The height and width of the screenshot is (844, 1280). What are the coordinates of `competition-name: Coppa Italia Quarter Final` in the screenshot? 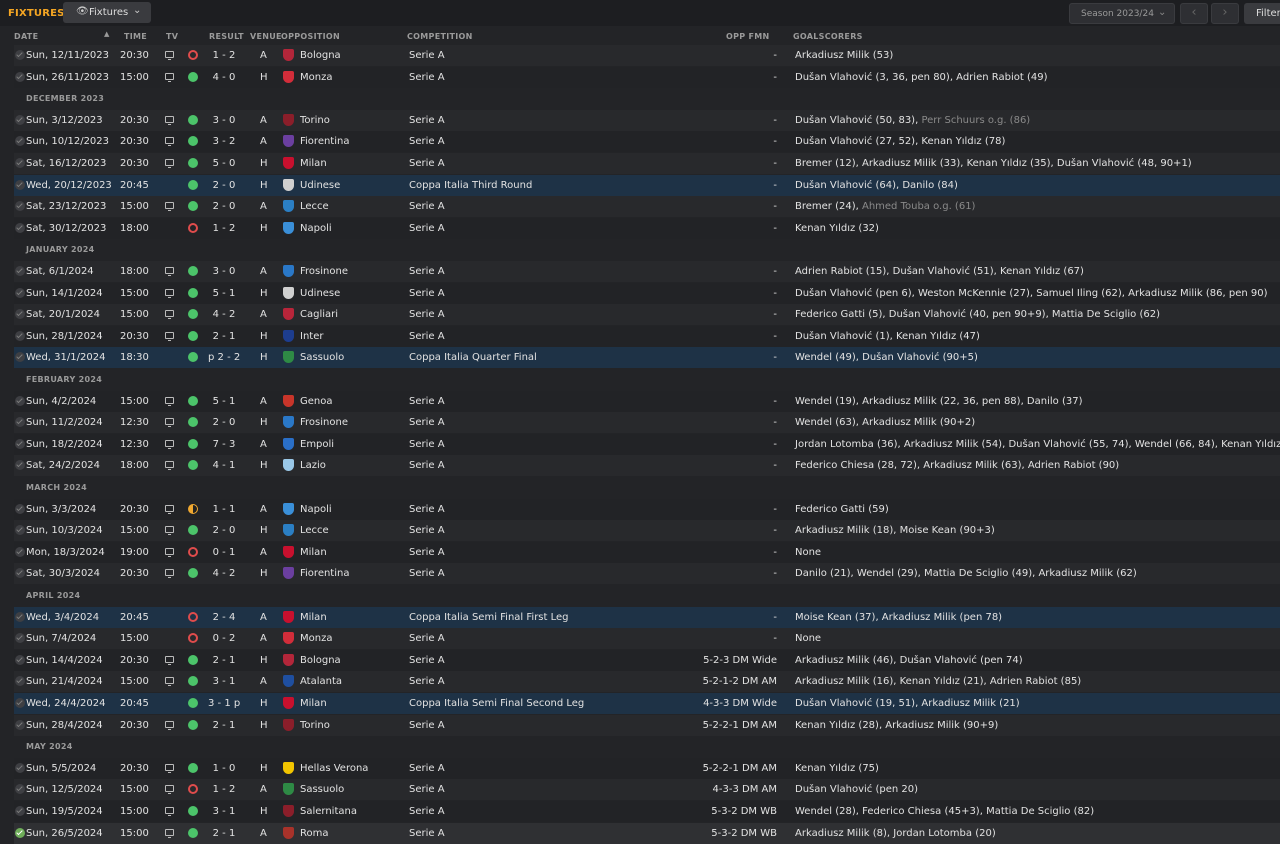 It's located at (473, 357).